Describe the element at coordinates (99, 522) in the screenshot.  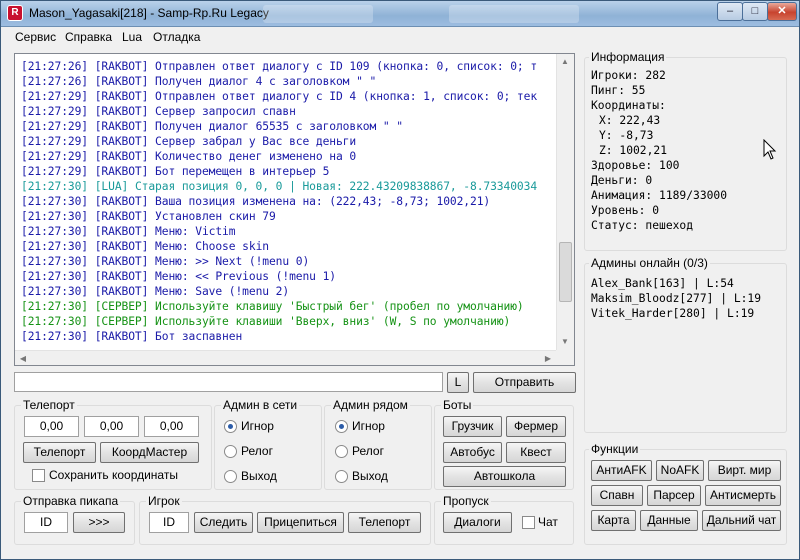
I see `send-pickup-button: >>>` at that location.